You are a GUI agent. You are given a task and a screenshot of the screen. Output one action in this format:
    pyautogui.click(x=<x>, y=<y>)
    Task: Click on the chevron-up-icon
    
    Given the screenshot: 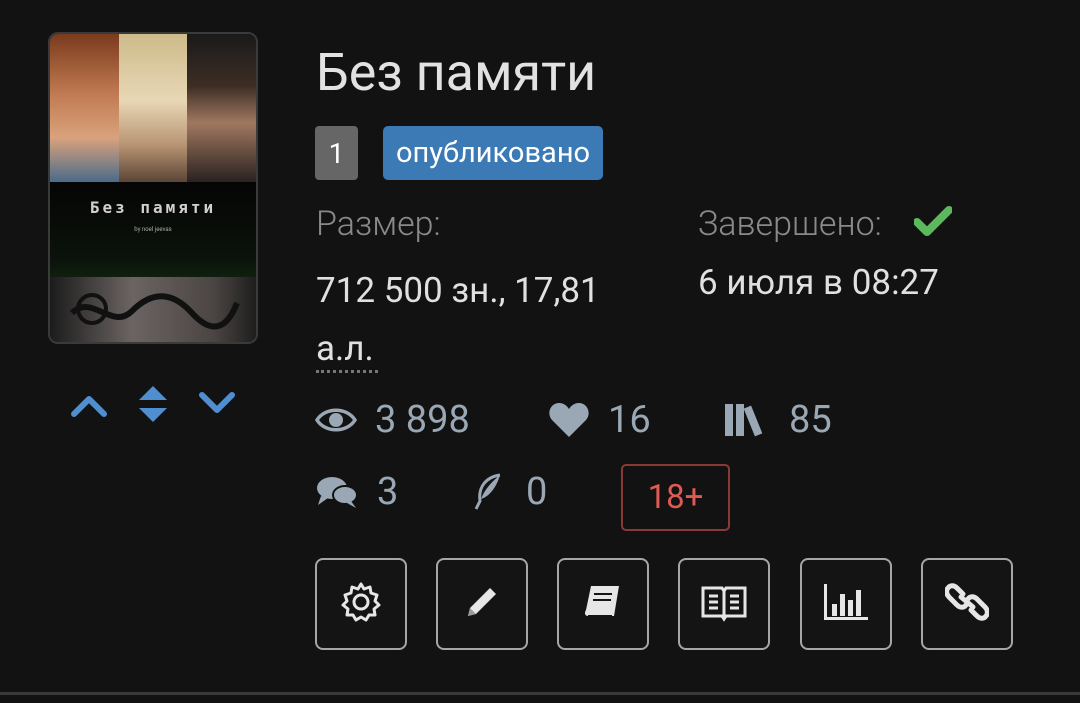 What is the action you would take?
    pyautogui.click(x=89, y=404)
    